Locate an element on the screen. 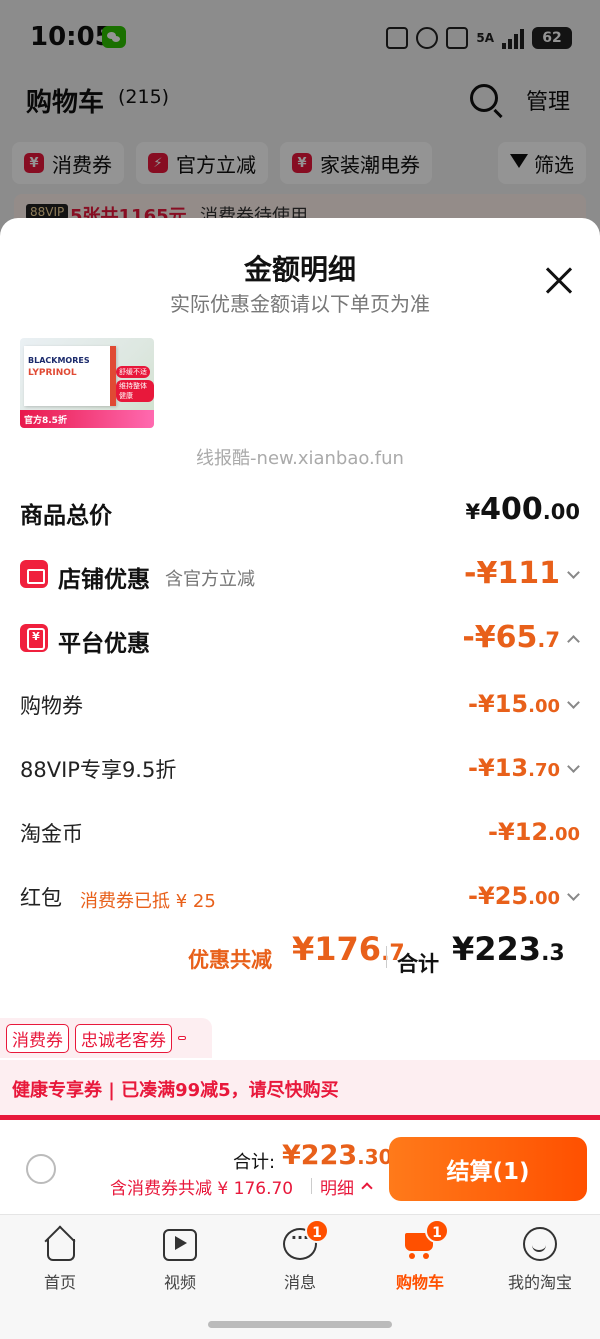  store-discount-label: 店铺优惠 is located at coordinates (104, 580).